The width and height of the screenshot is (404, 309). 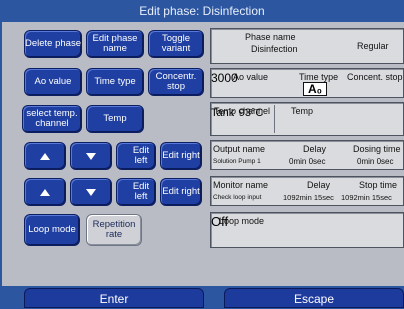 I want to click on variant-value: Regular, so click(x=373, y=46).